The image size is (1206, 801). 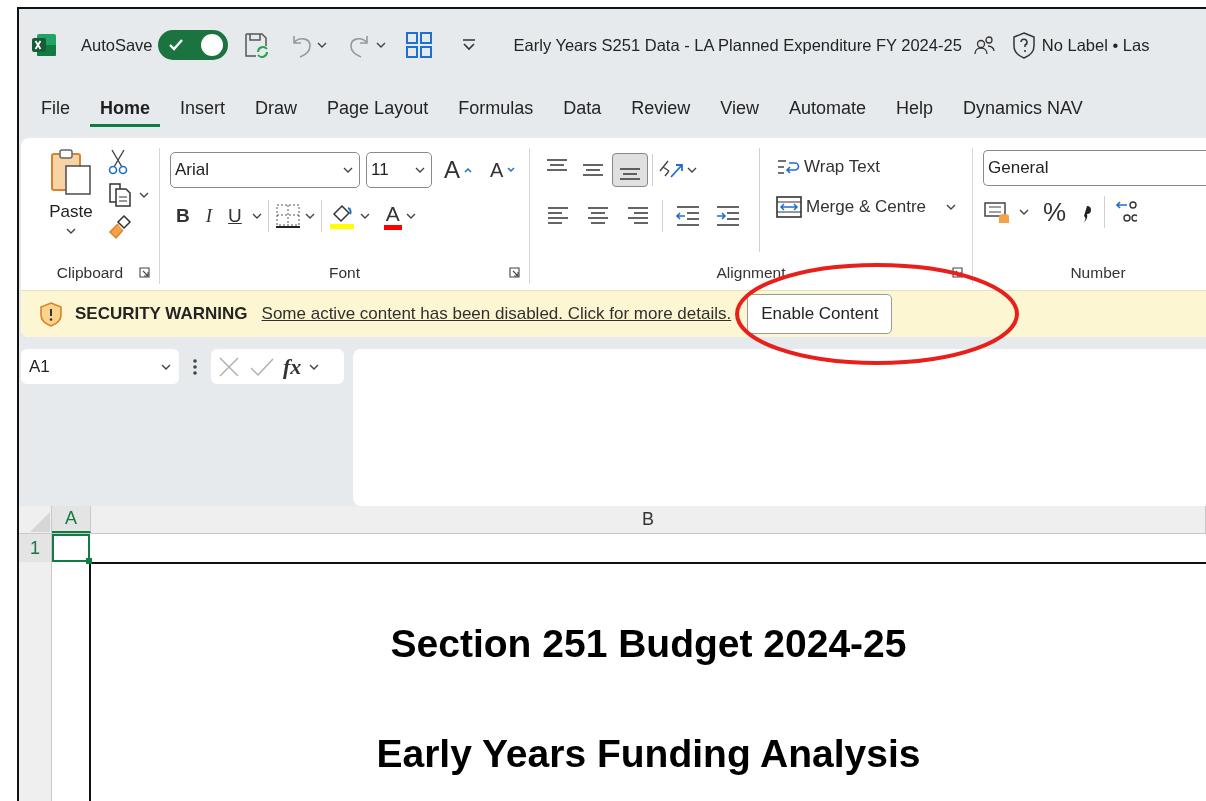 What do you see at coordinates (648, 754) in the screenshot?
I see `report-subtitle: Early Years Funding Analysis` at bounding box center [648, 754].